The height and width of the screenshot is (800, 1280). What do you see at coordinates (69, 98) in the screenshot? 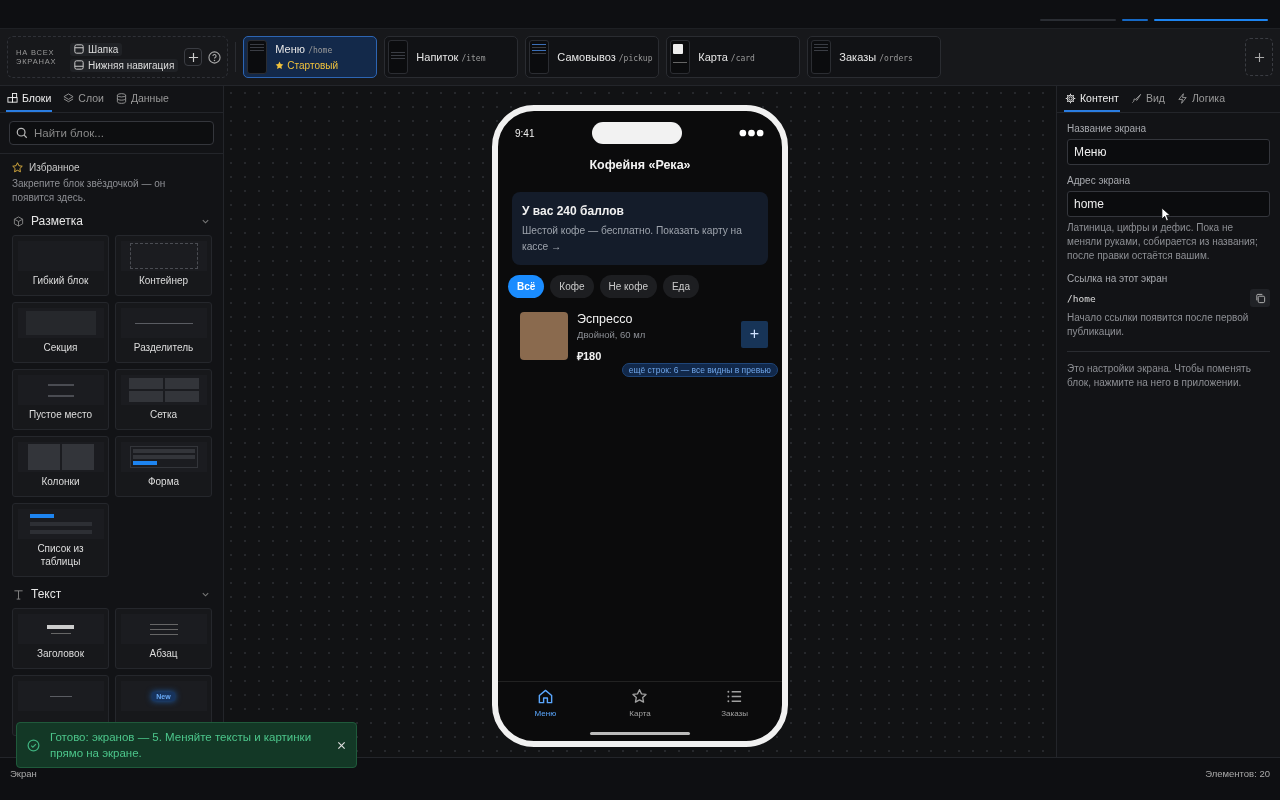
I see `layers-icon` at bounding box center [69, 98].